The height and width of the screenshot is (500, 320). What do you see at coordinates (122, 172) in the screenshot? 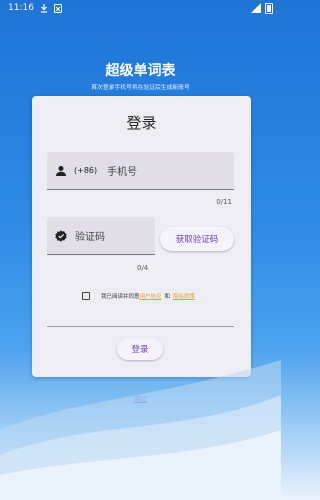
I see `phone-placeholder: 手机号` at bounding box center [122, 172].